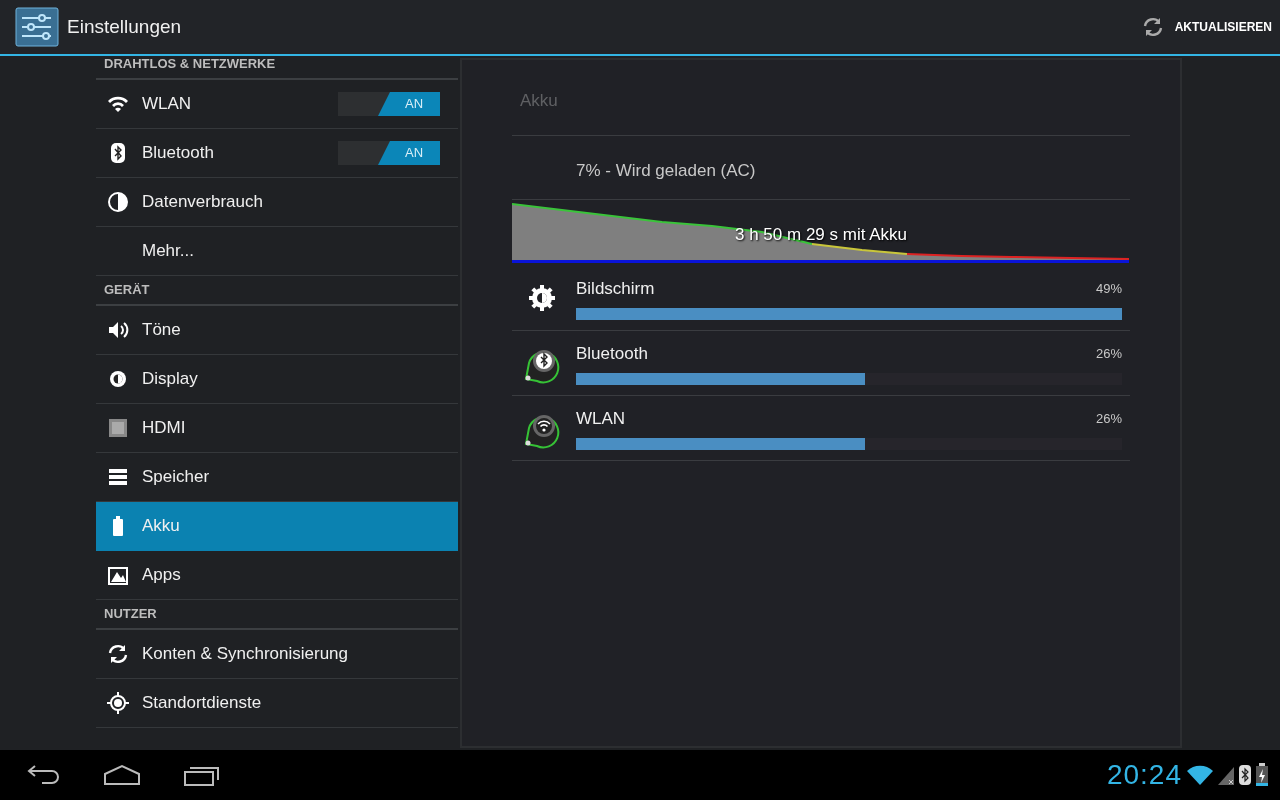  Describe the element at coordinates (1245, 775) in the screenshot. I see `bluetooth-status-icon` at that location.